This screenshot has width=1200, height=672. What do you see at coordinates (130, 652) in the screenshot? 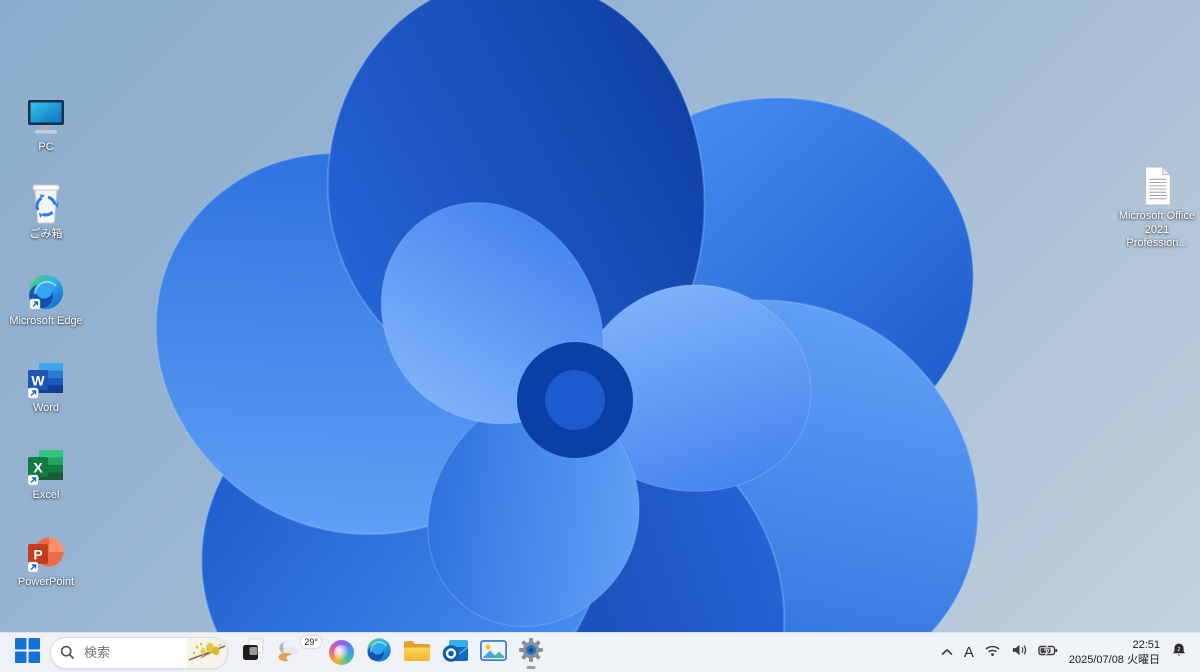
I see `search-input` at bounding box center [130, 652].